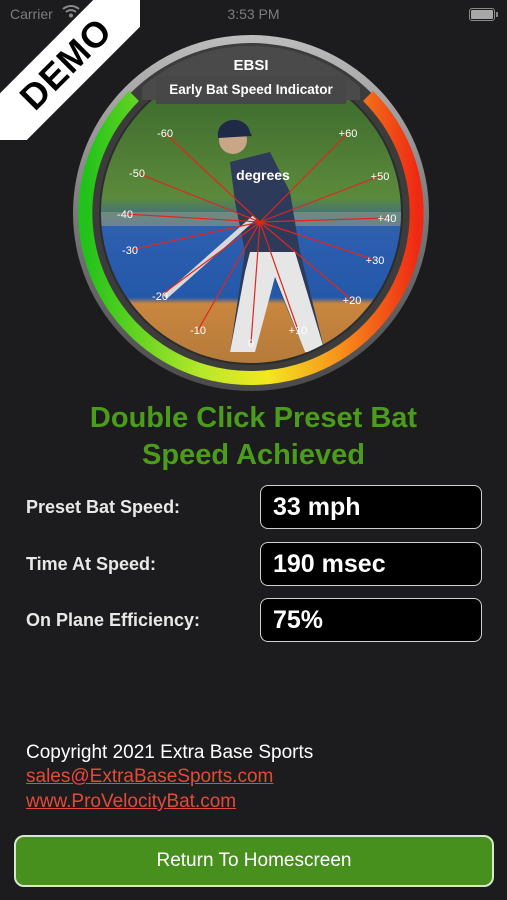  What do you see at coordinates (253, 455) in the screenshot?
I see `headline-line-2: Speed Achieved` at bounding box center [253, 455].